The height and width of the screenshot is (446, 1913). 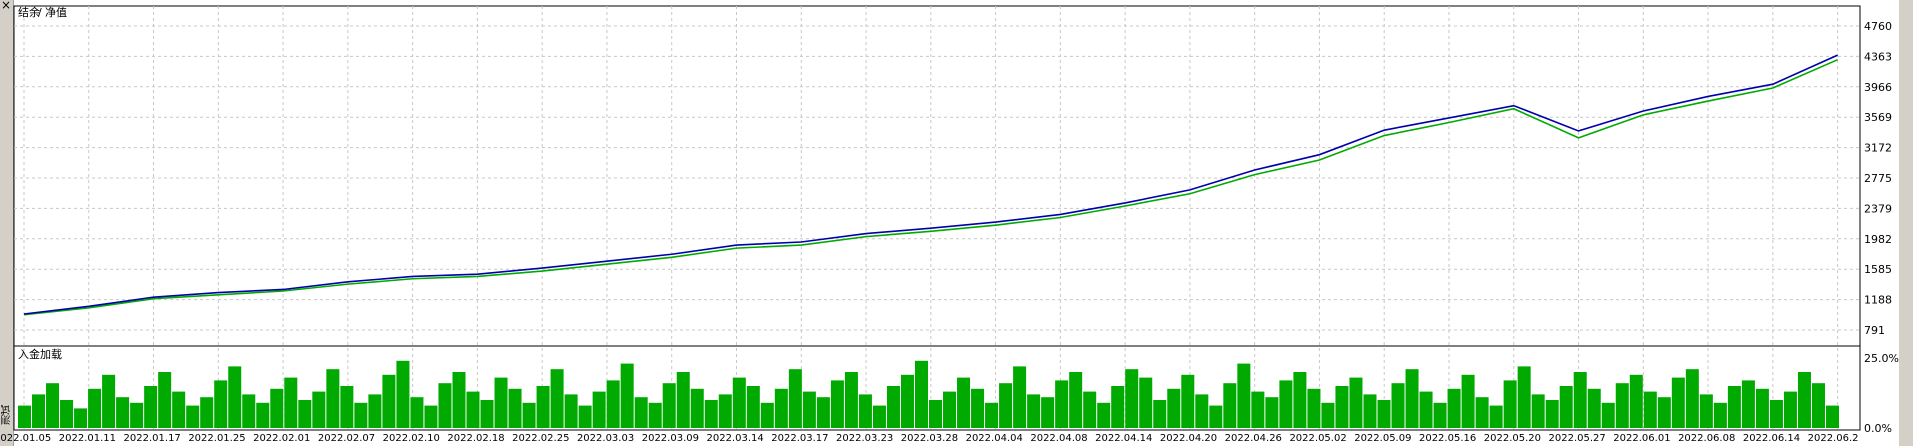 What do you see at coordinates (1878, 178) in the screenshot?
I see `y-tick-label: 2775` at bounding box center [1878, 178].